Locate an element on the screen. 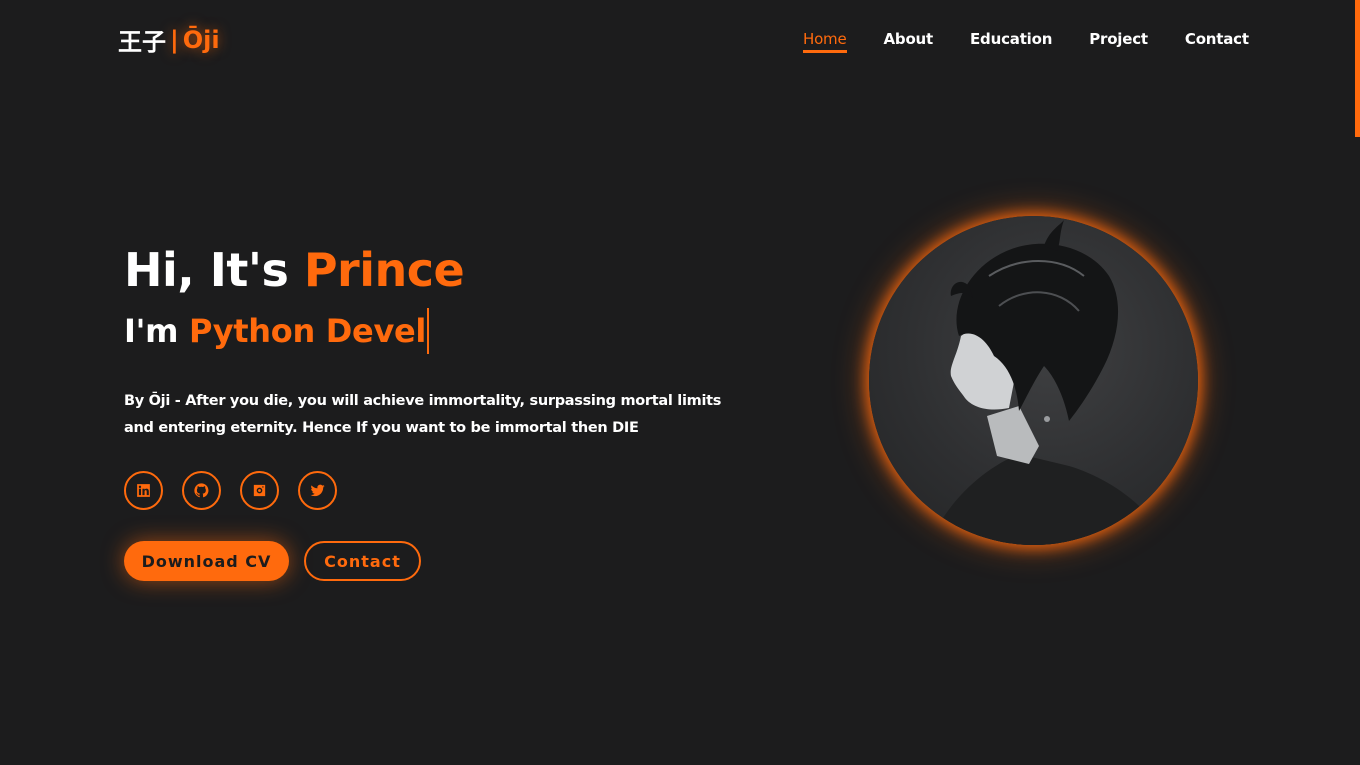 Image resolution: width=1360 pixels, height=765 pixels. main-nav: Home About Education Project Contact is located at coordinates (1026, 41).